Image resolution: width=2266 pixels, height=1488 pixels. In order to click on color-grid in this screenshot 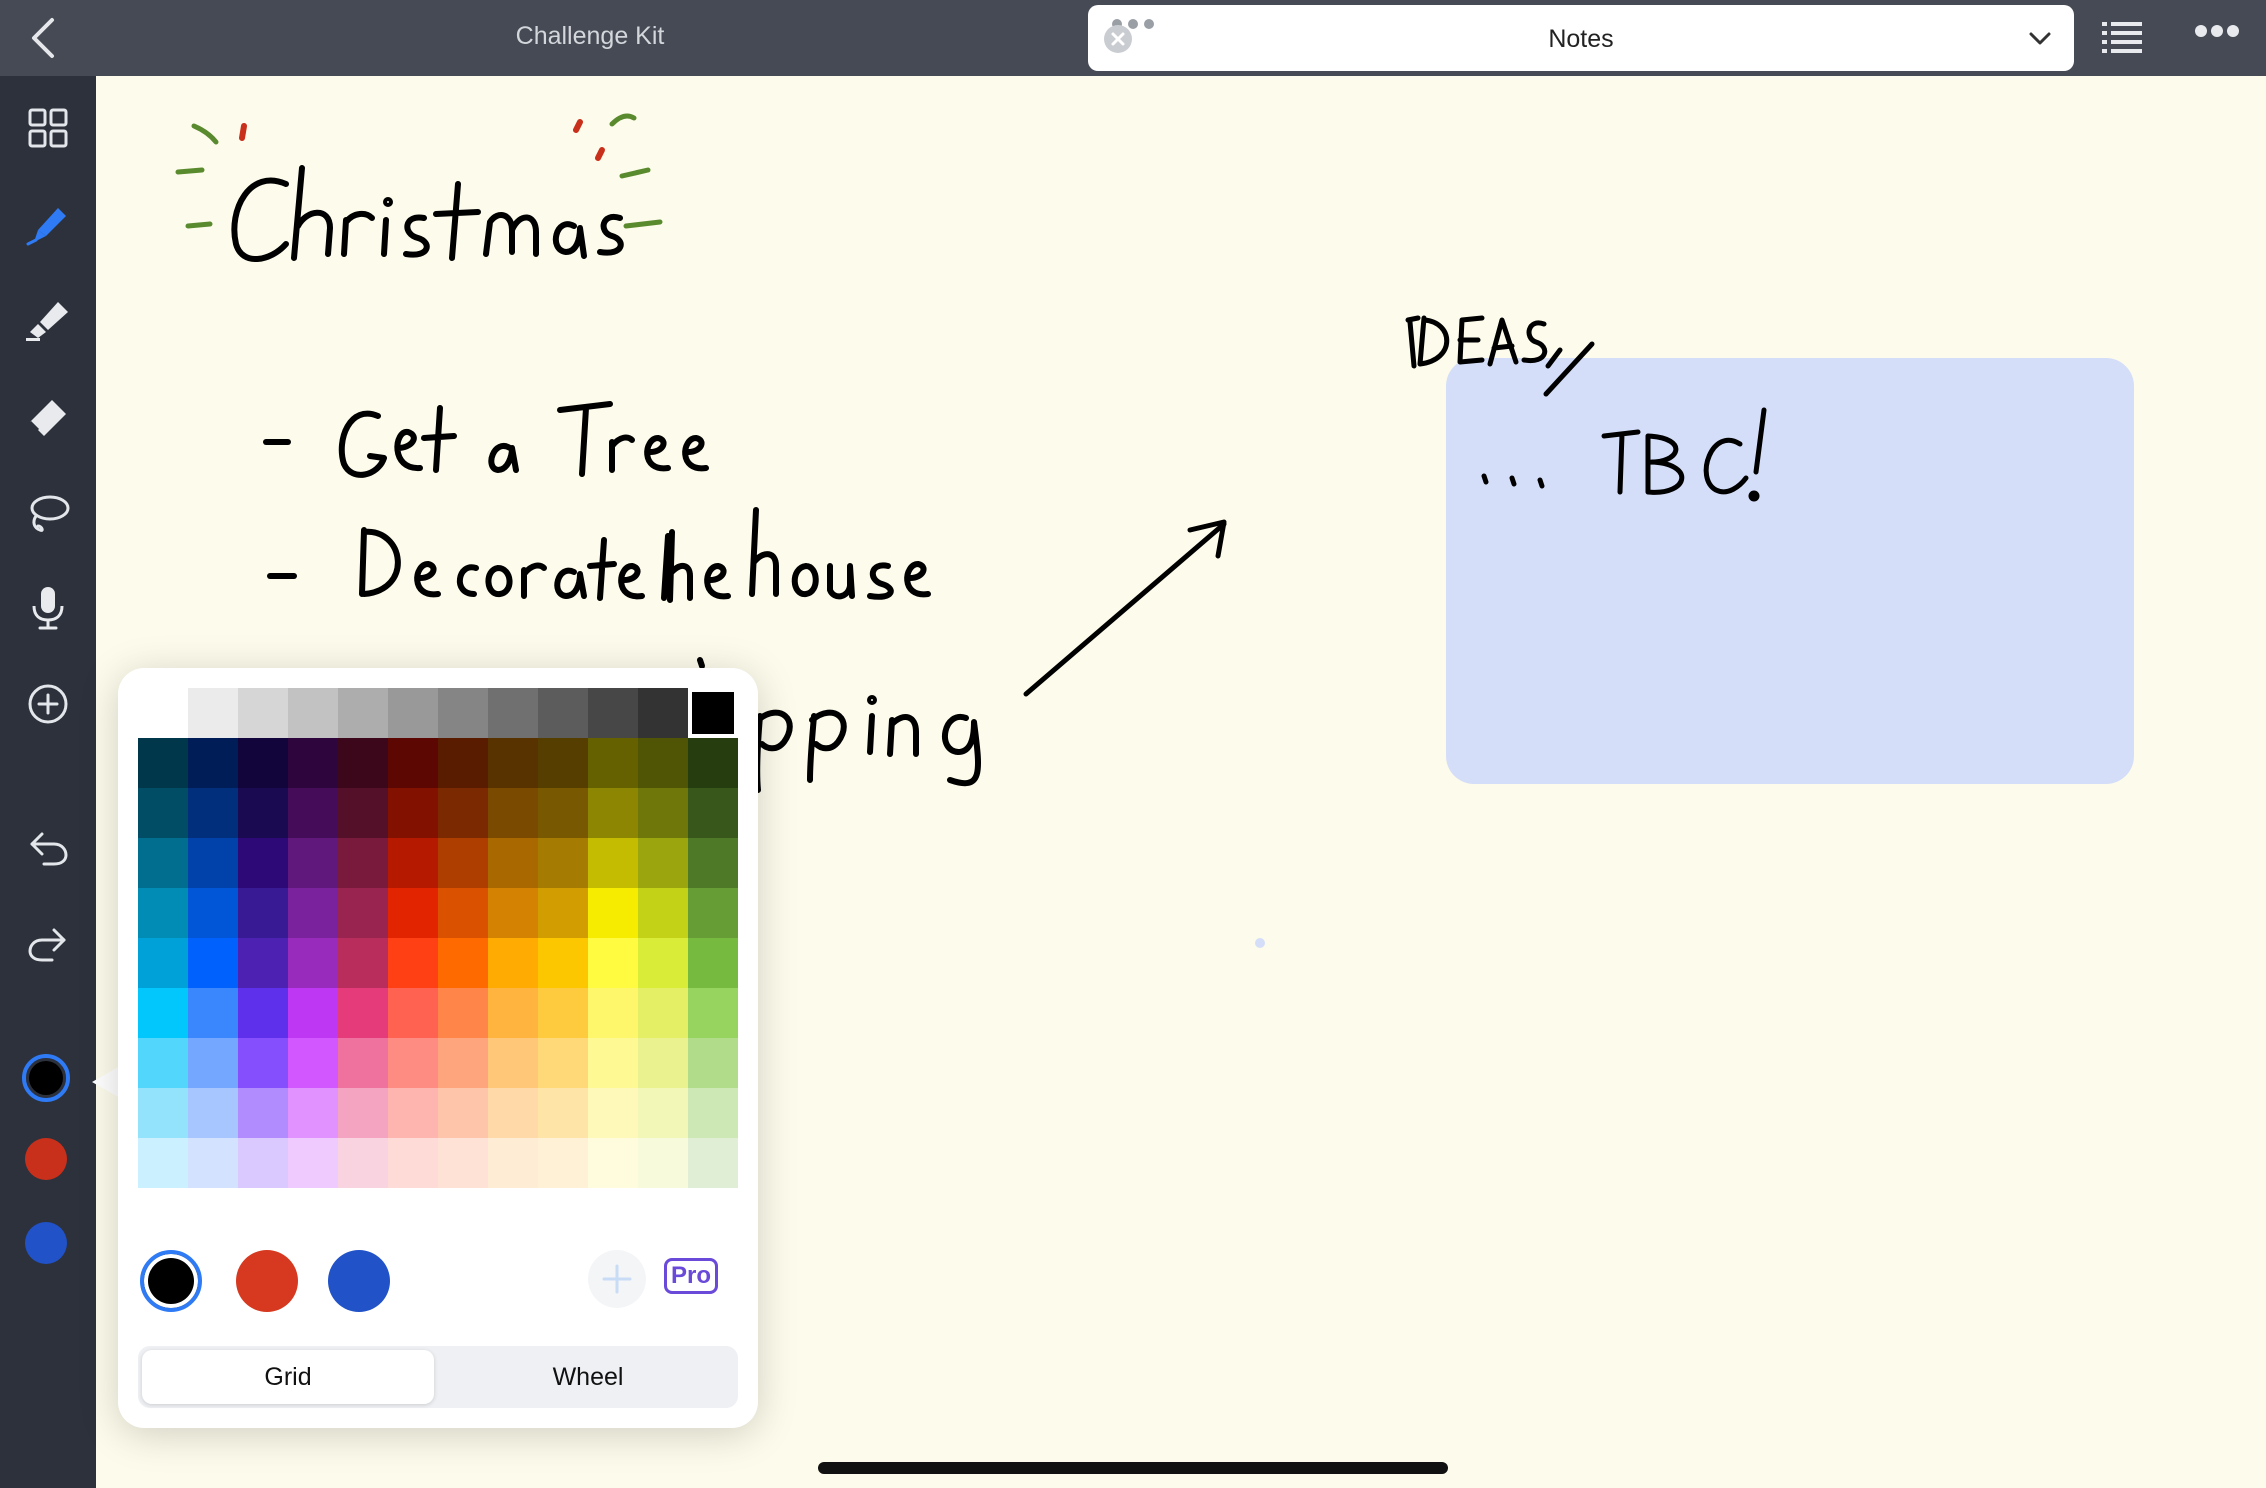, I will do `click(438, 938)`.